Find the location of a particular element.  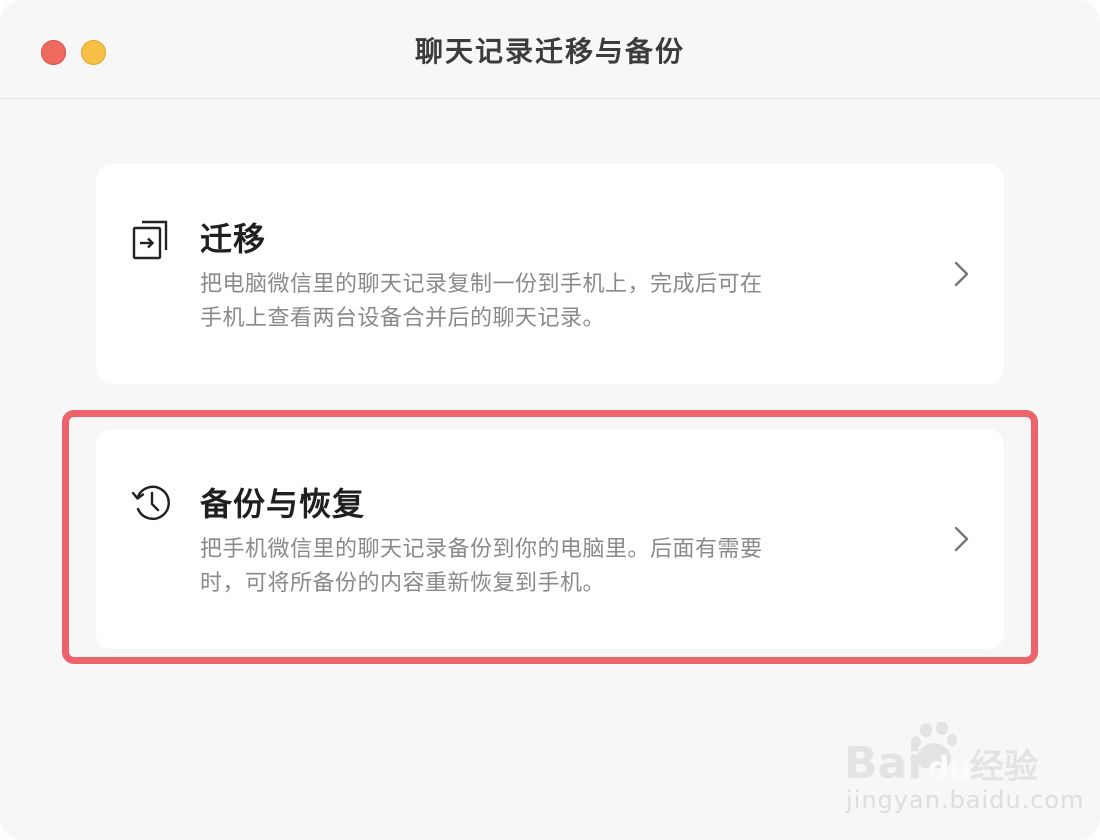

svg-text: Bai is located at coordinates (883, 763).